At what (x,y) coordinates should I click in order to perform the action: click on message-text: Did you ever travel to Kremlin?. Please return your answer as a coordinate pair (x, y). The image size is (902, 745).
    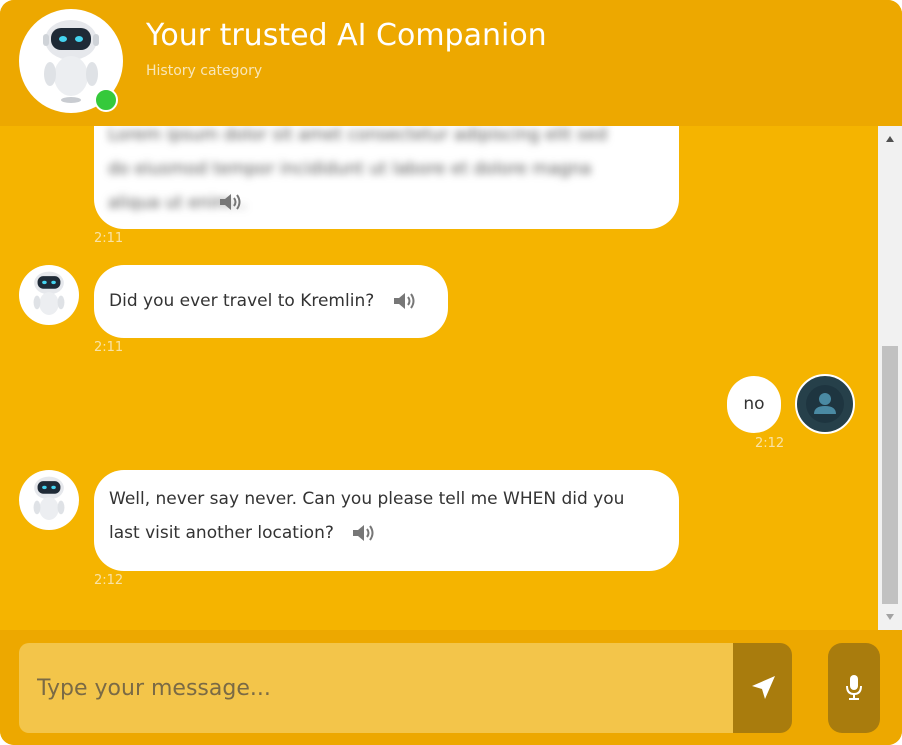
    Looking at the image, I should click on (242, 301).